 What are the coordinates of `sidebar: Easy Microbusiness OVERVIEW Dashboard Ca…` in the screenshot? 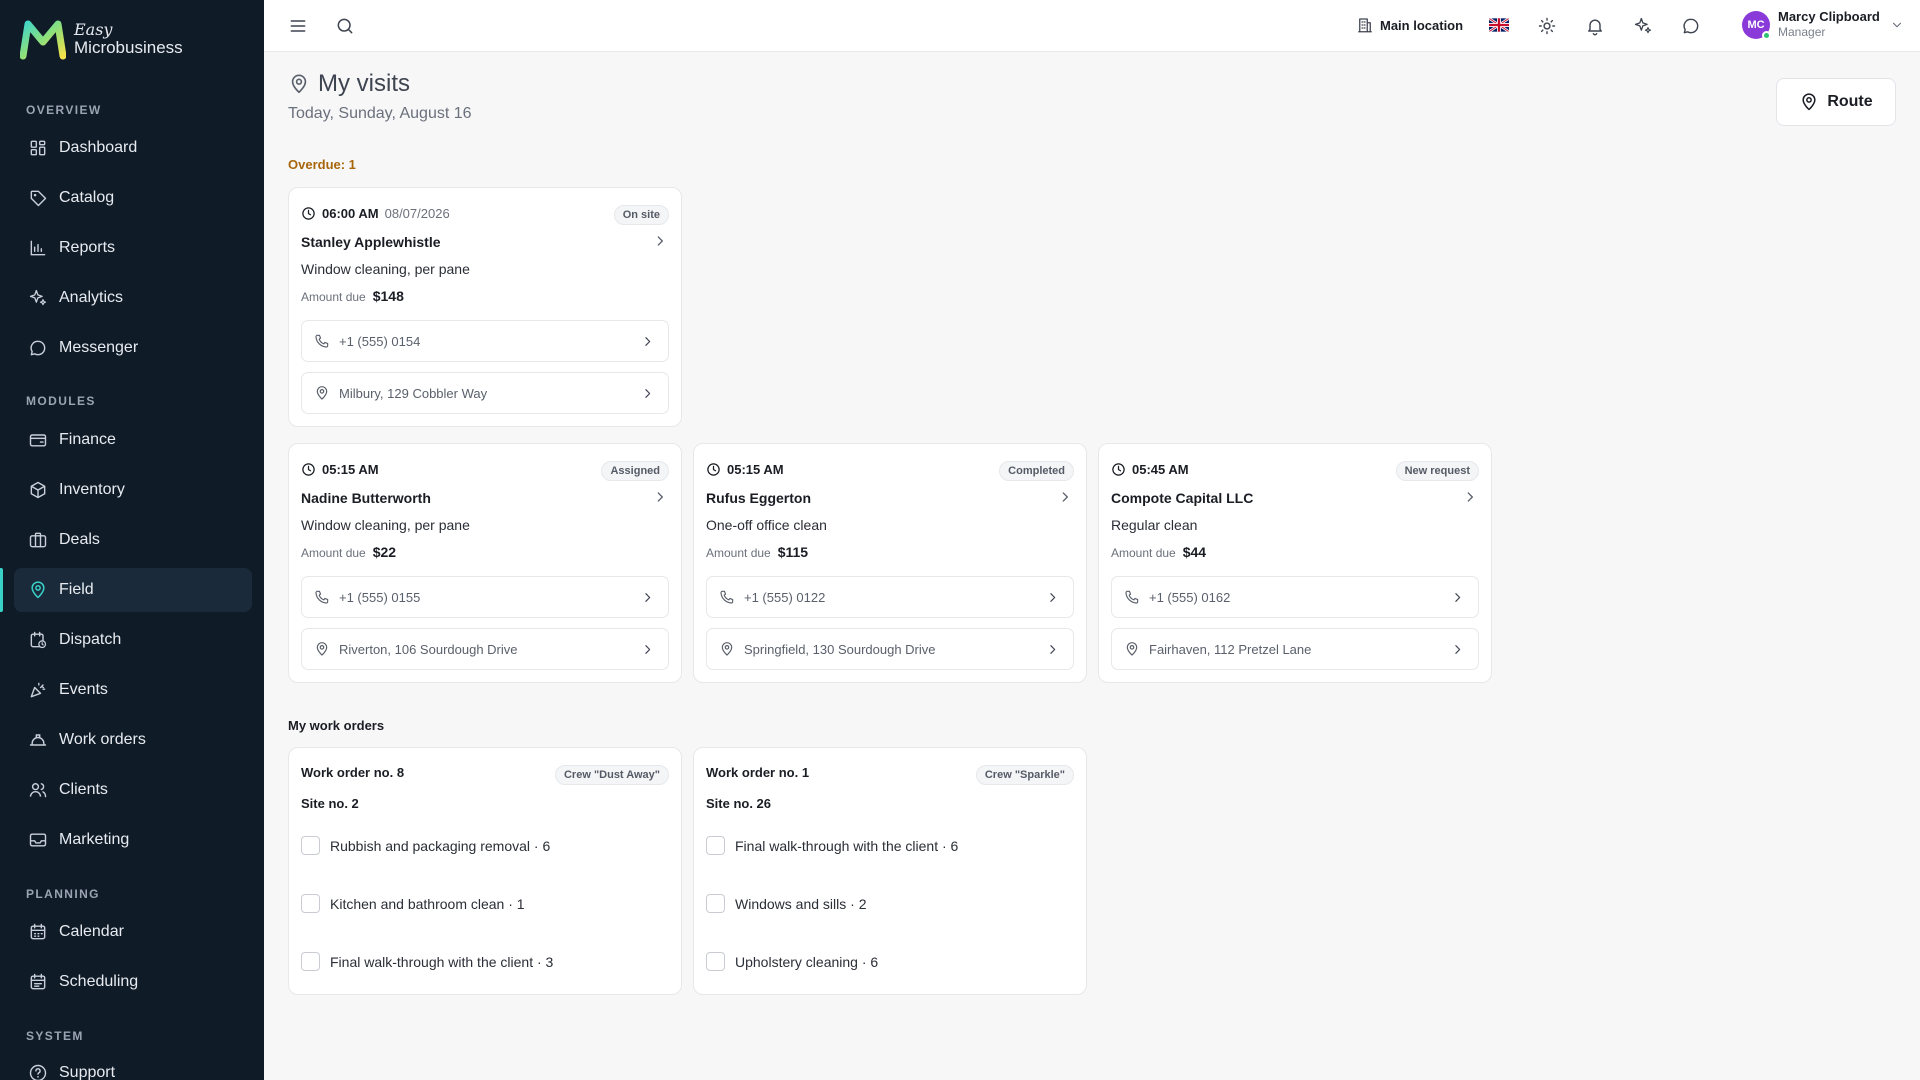 It's located at (132, 540).